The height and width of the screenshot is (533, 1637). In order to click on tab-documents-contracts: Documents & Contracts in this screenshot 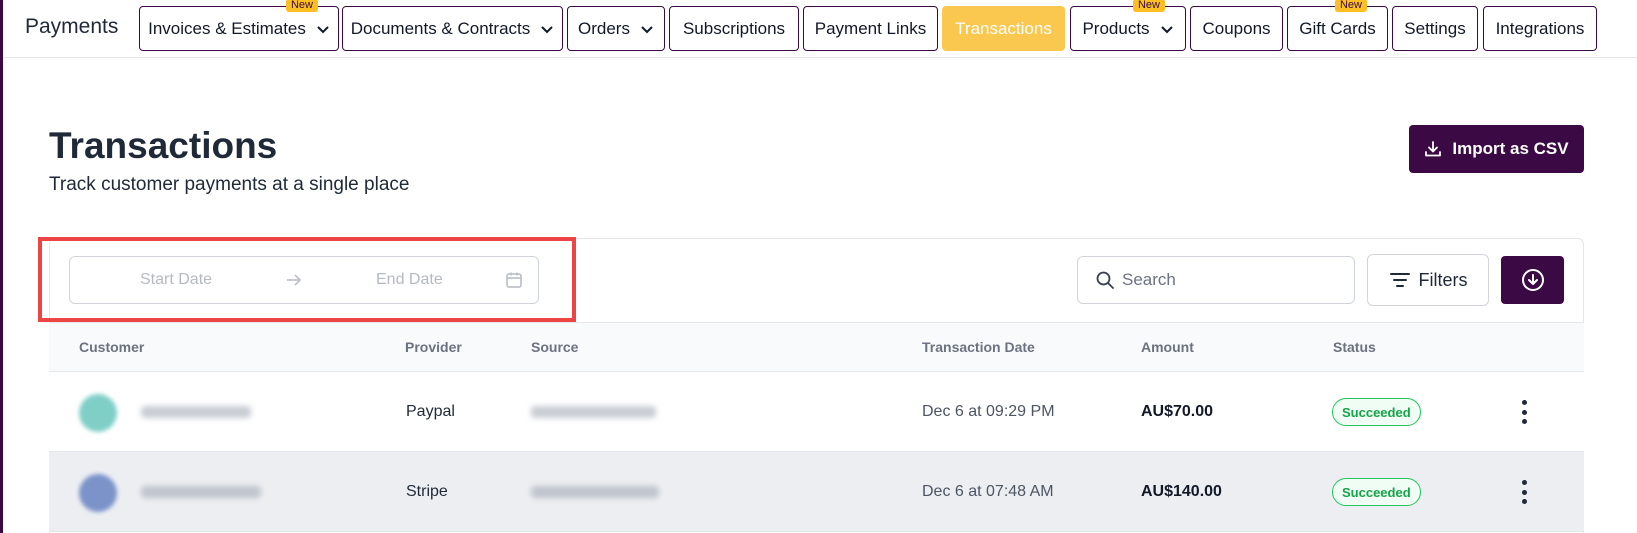, I will do `click(452, 28)`.